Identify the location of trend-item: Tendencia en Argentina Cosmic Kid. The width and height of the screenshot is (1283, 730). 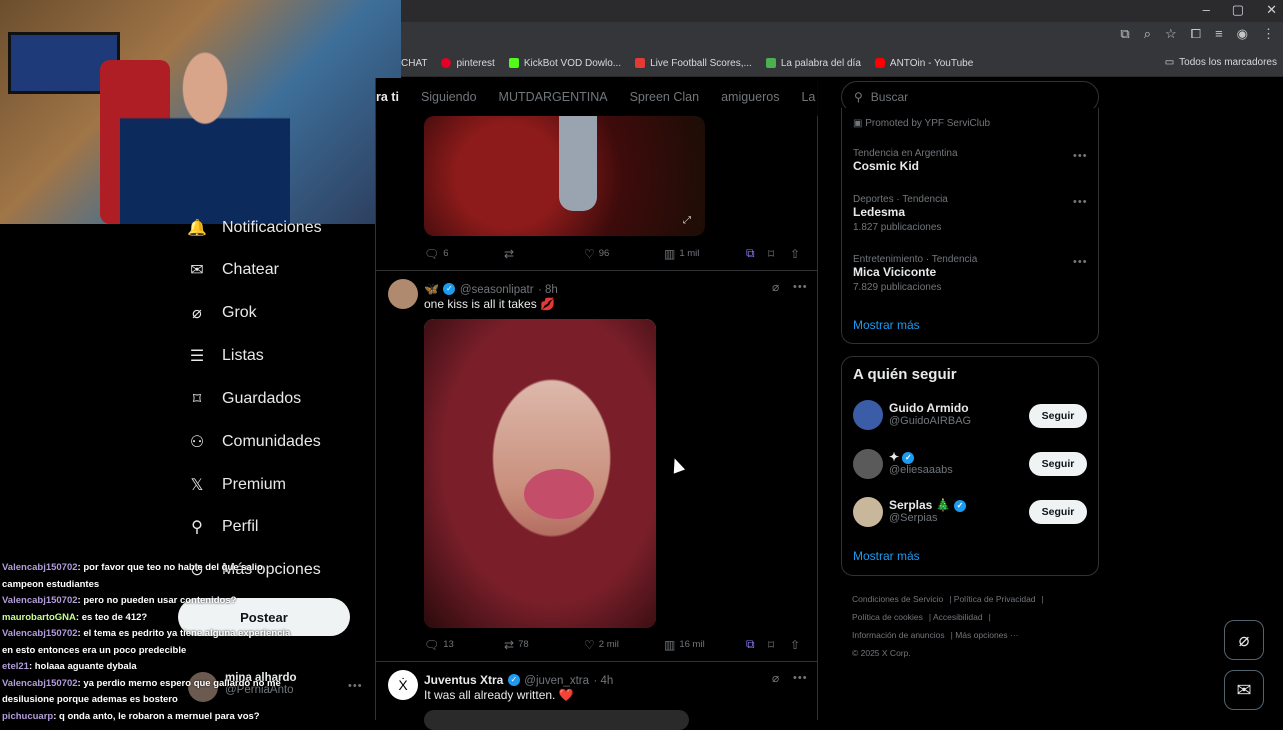
(905, 160).